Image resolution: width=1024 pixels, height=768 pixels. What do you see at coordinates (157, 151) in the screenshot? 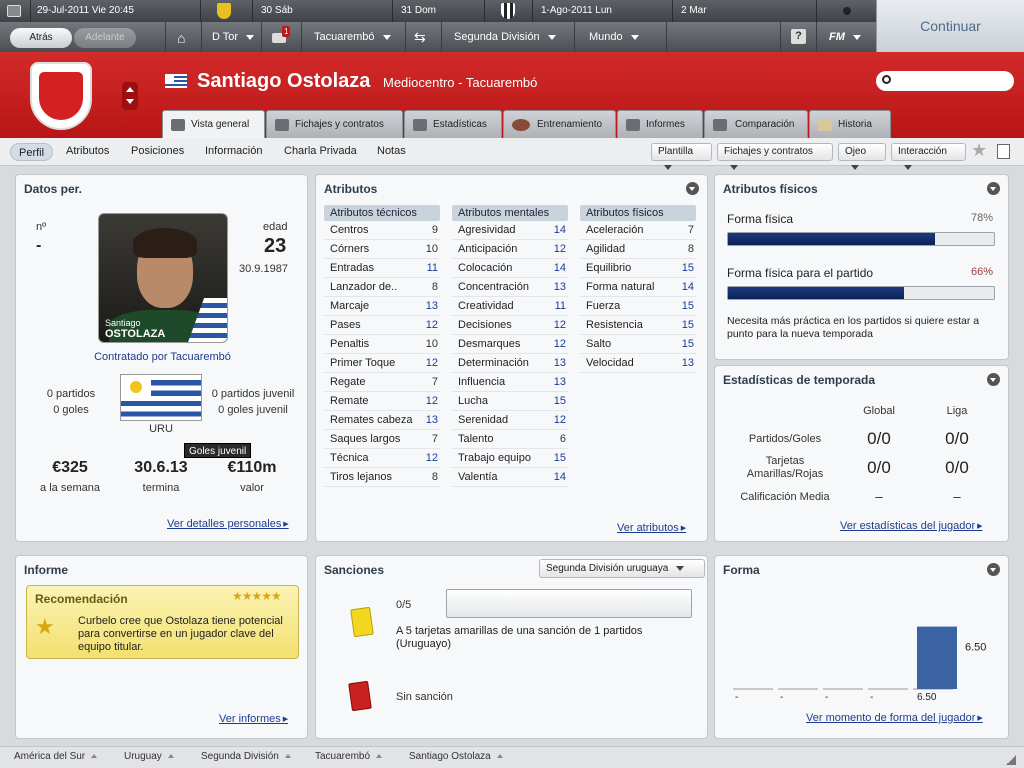
I see `subnav-posiciones: Posiciones` at bounding box center [157, 151].